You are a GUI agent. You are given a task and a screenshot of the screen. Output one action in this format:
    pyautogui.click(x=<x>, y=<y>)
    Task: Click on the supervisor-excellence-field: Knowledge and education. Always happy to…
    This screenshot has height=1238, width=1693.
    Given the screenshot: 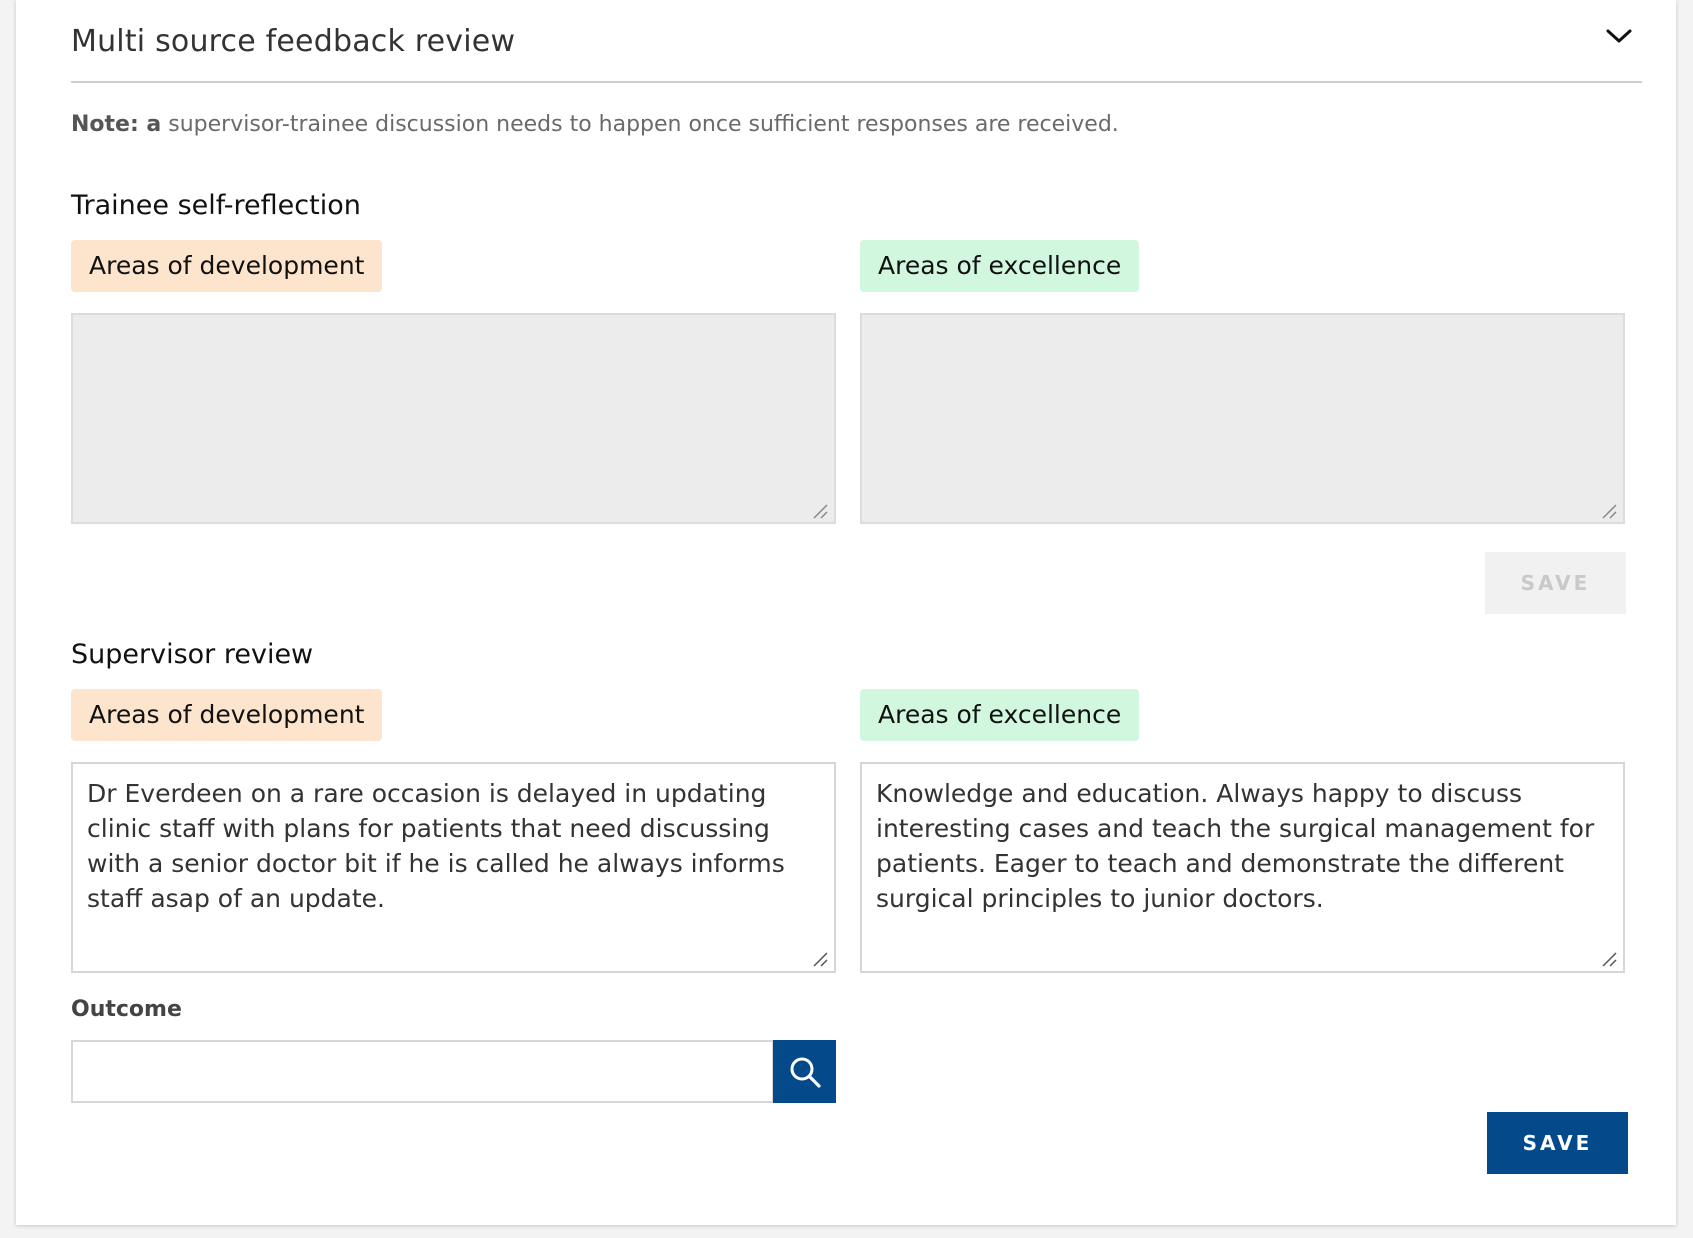 What is the action you would take?
    pyautogui.click(x=1242, y=867)
    